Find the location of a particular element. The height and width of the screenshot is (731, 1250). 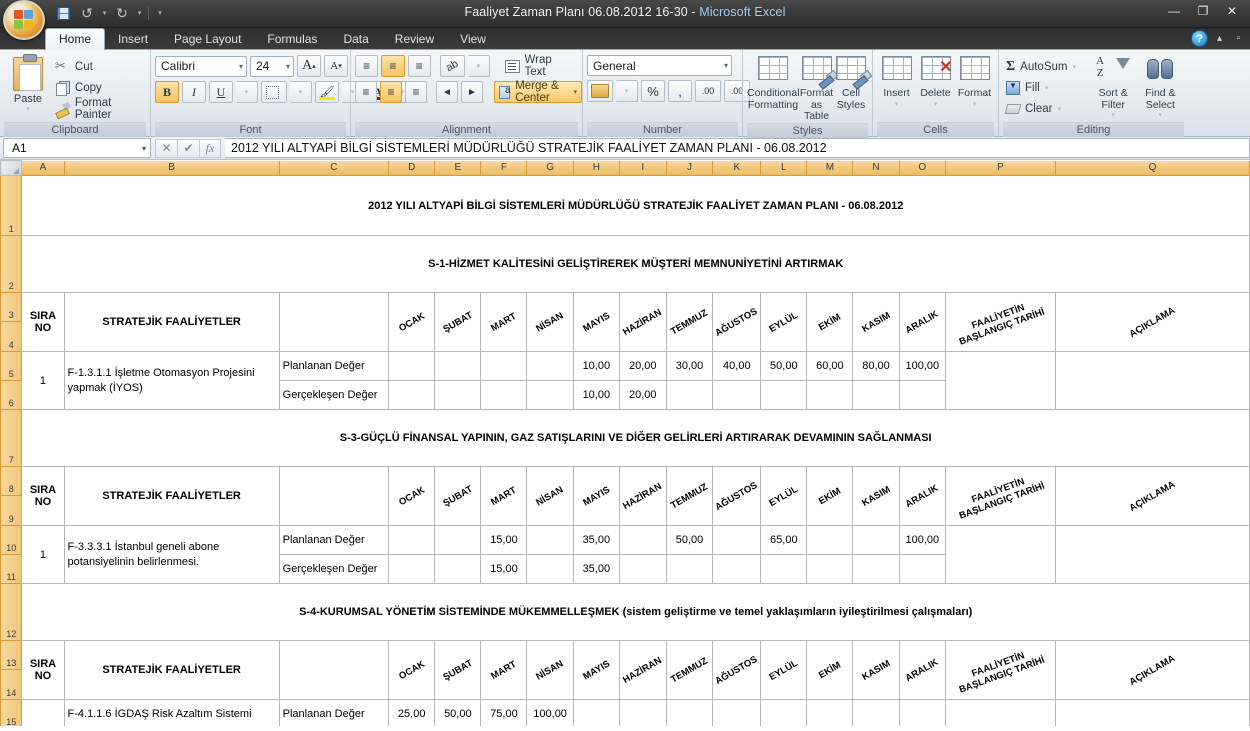

planned-kasim-s3 is located at coordinates (876, 540).